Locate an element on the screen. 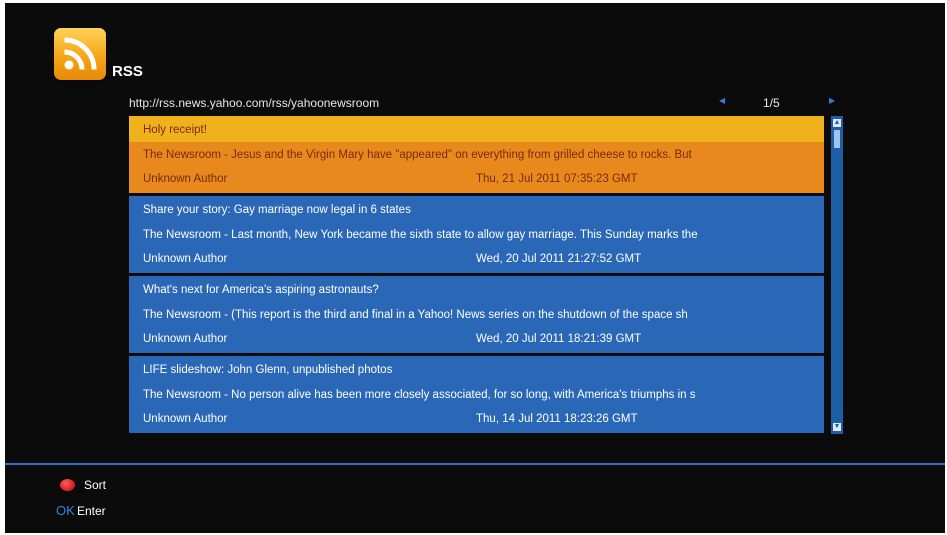 Image resolution: width=947 pixels, height=535 pixels. left-arrow-icon: ◀ is located at coordinates (722, 100).